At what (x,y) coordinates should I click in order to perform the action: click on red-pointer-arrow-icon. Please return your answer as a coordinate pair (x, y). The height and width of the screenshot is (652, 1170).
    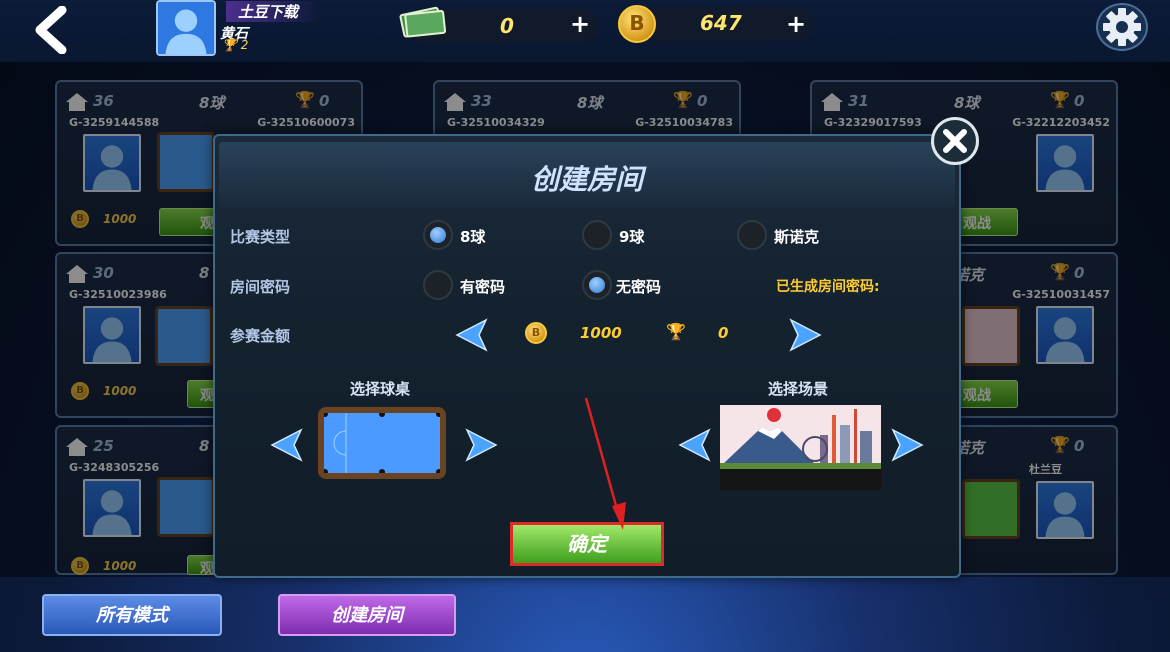
    Looking at the image, I should click on (605, 463).